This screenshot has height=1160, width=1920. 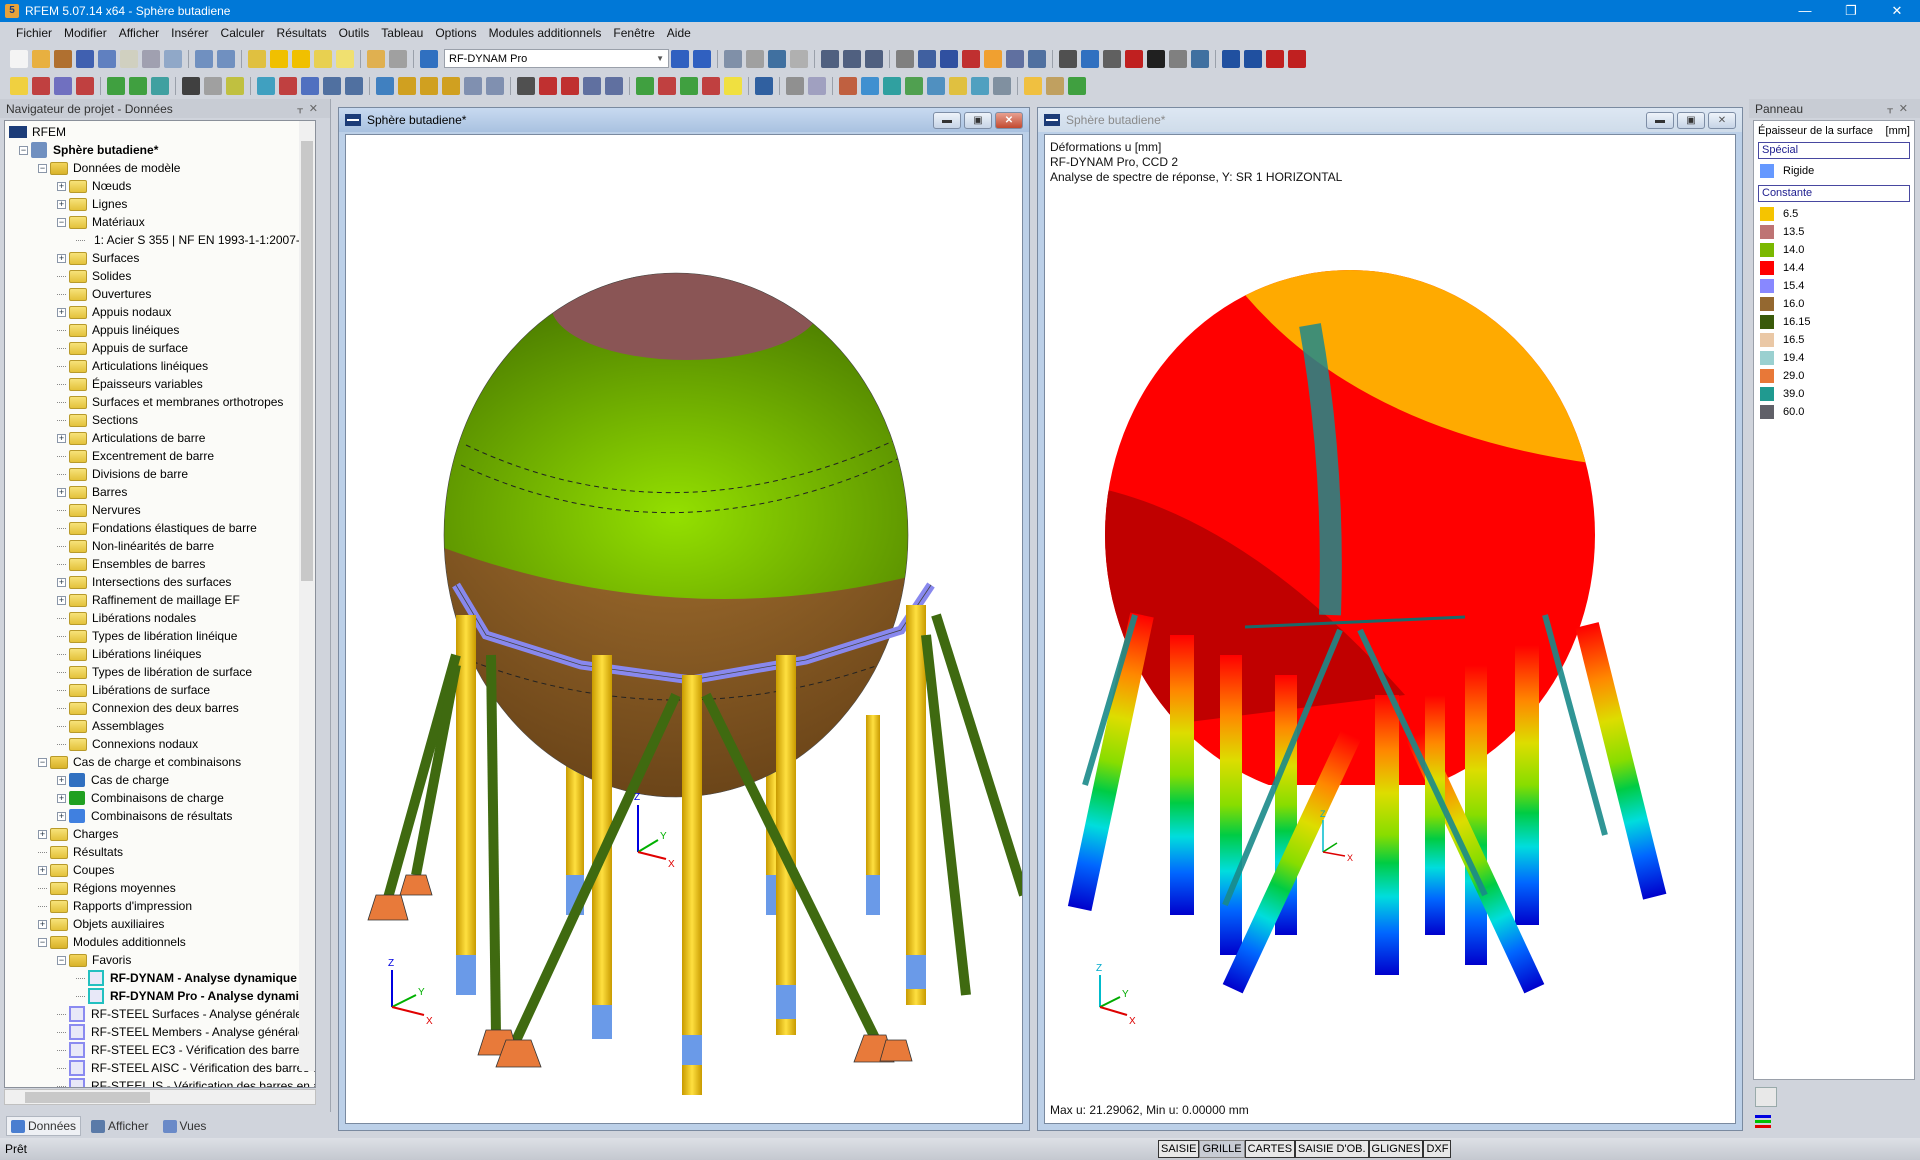 I want to click on tab-donnees: Données, so click(x=44, y=1126).